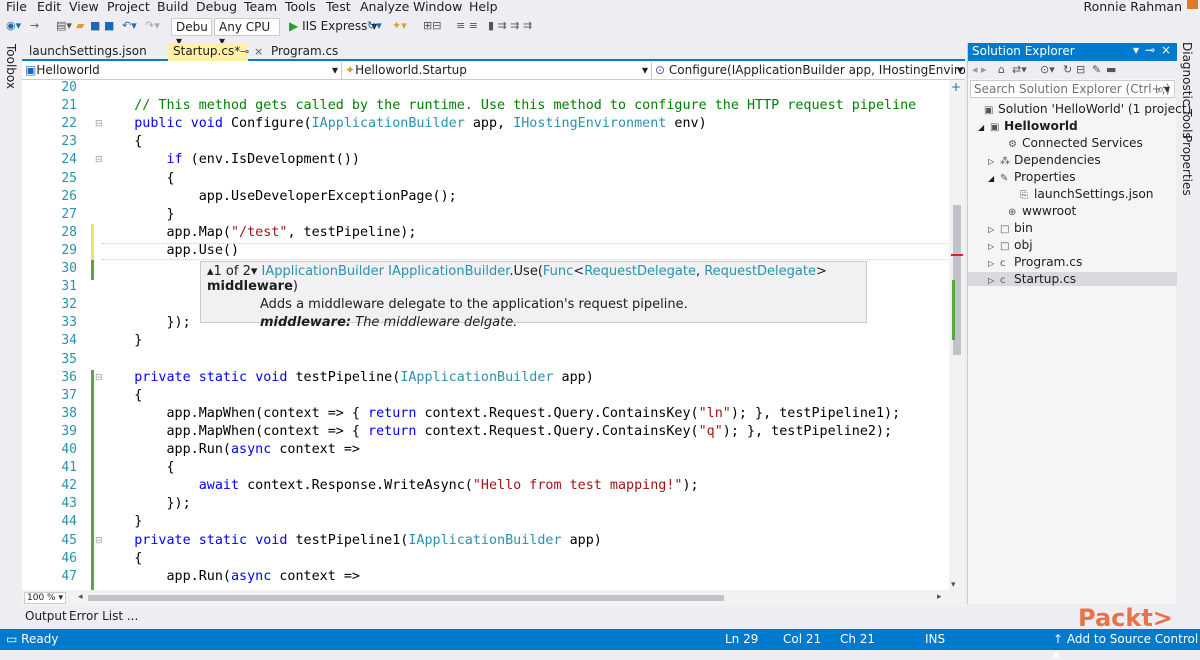 The image size is (1200, 660). I want to click on scroll-down-icon: ▾, so click(953, 585).